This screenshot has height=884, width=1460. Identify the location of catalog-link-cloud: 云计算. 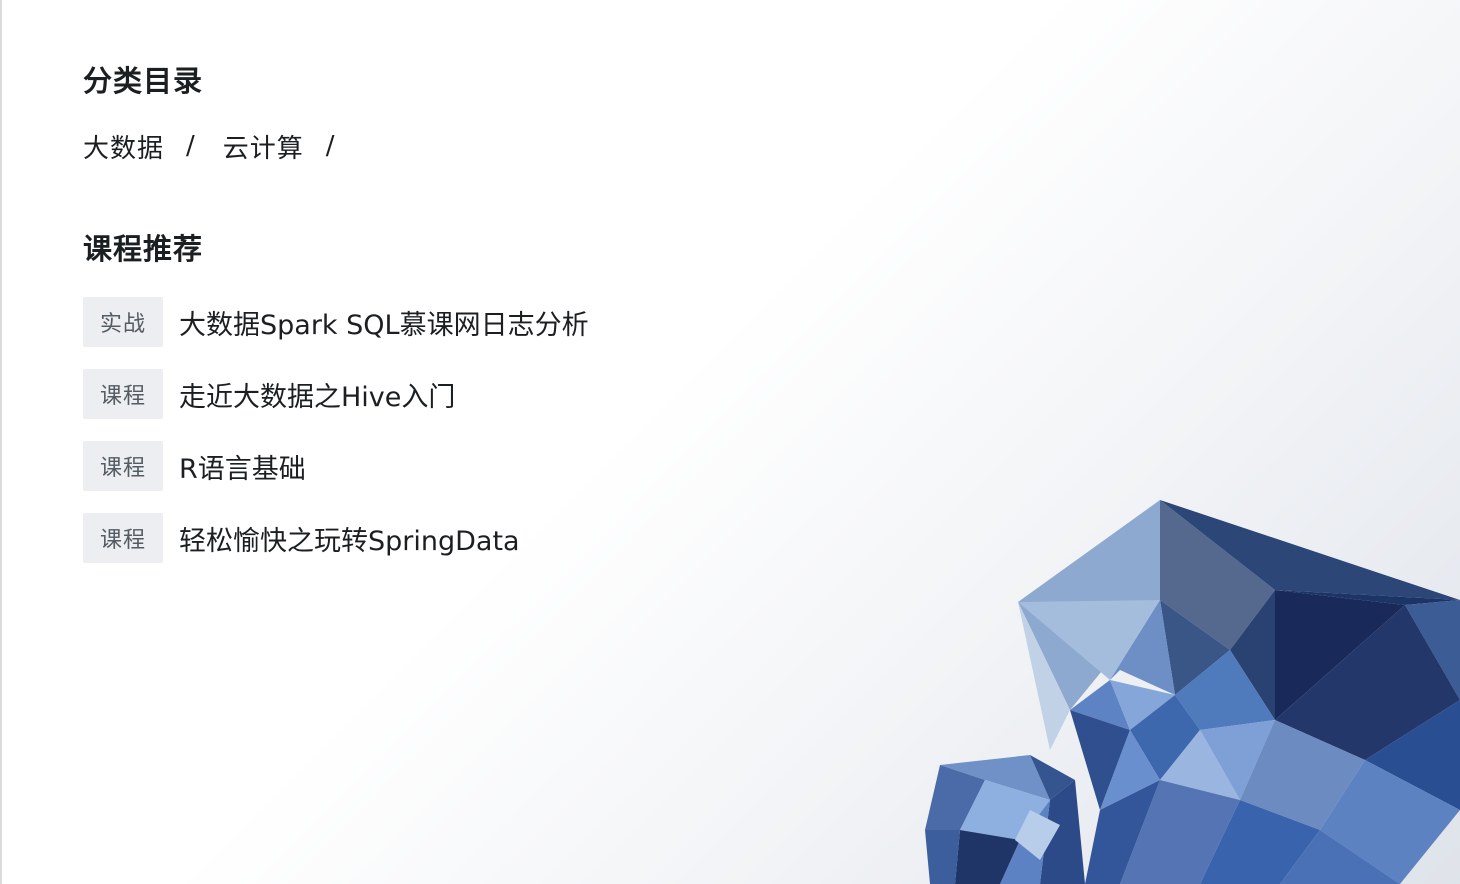
(263, 146).